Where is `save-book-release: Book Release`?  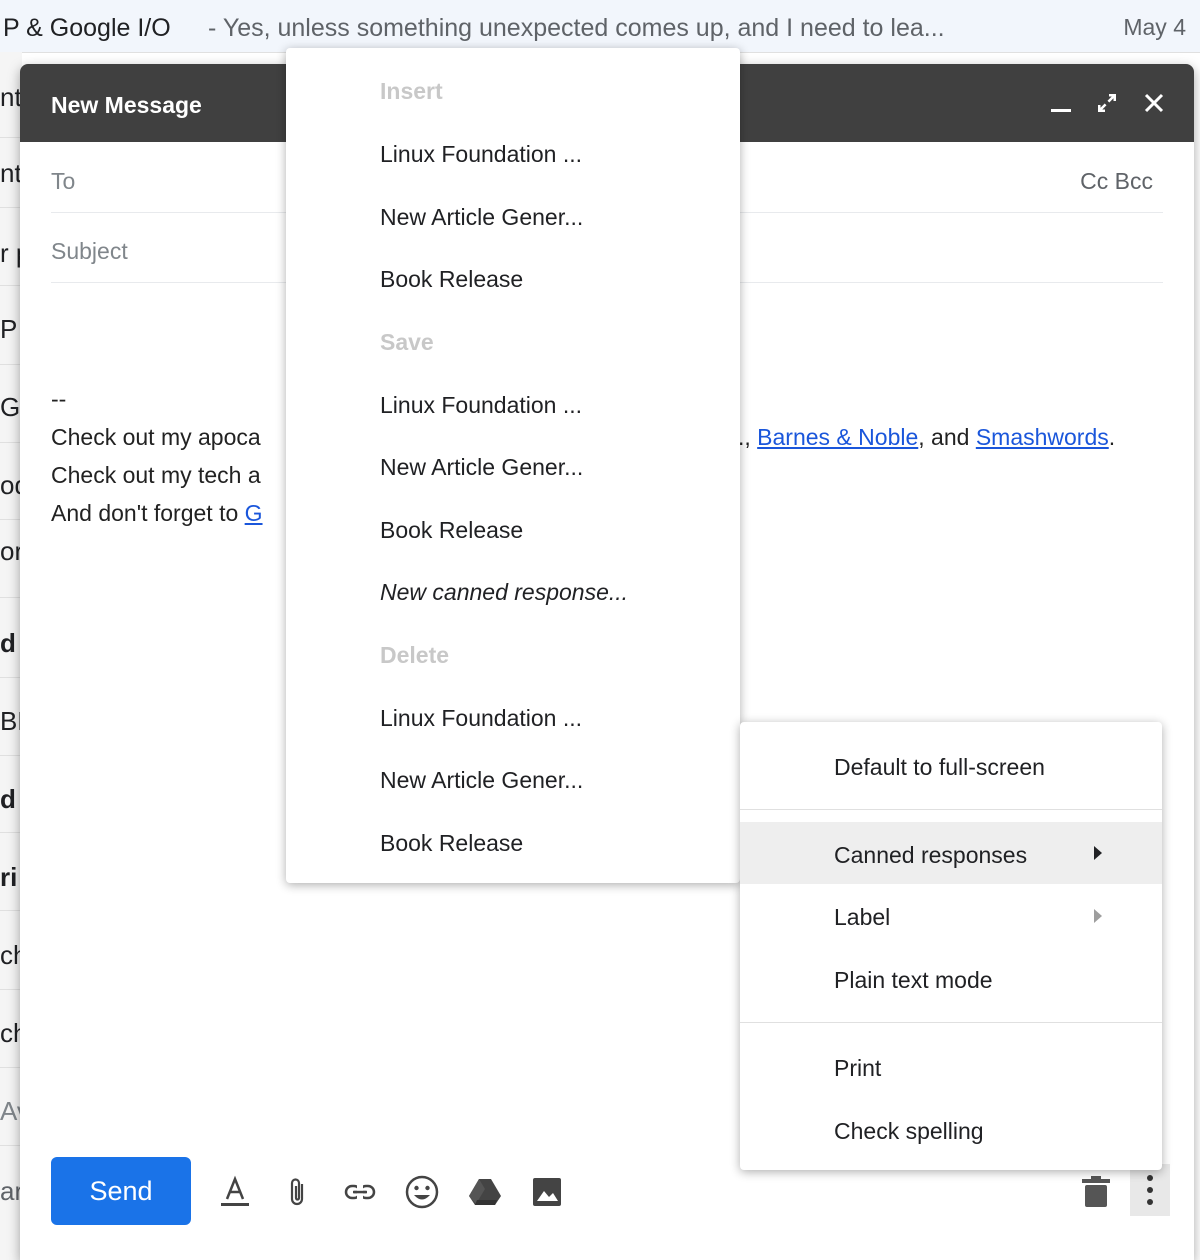 save-book-release: Book Release is located at coordinates (451, 530).